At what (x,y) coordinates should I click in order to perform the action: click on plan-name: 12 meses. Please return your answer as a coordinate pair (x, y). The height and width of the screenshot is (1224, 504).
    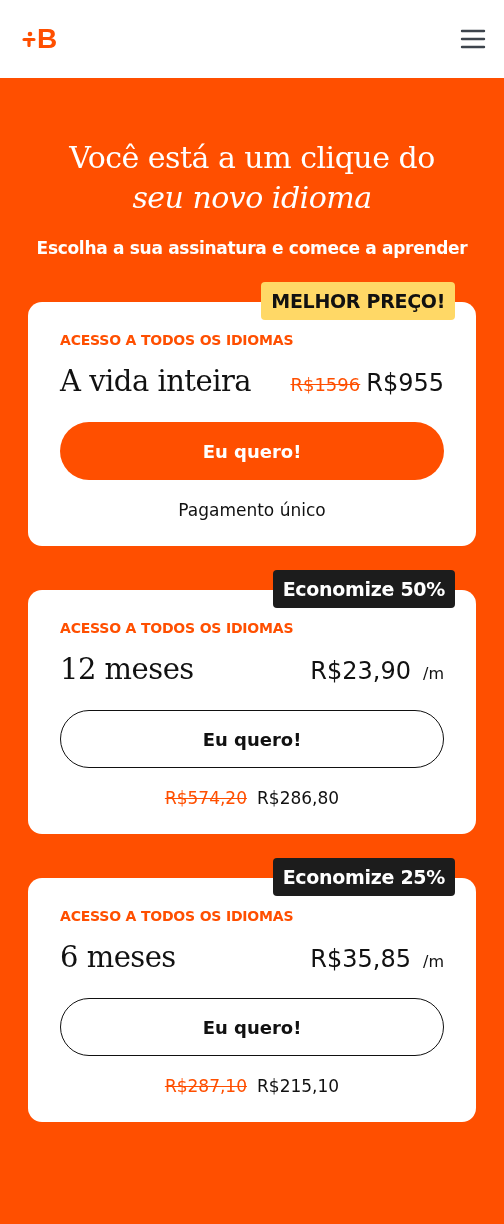
    Looking at the image, I should click on (127, 669).